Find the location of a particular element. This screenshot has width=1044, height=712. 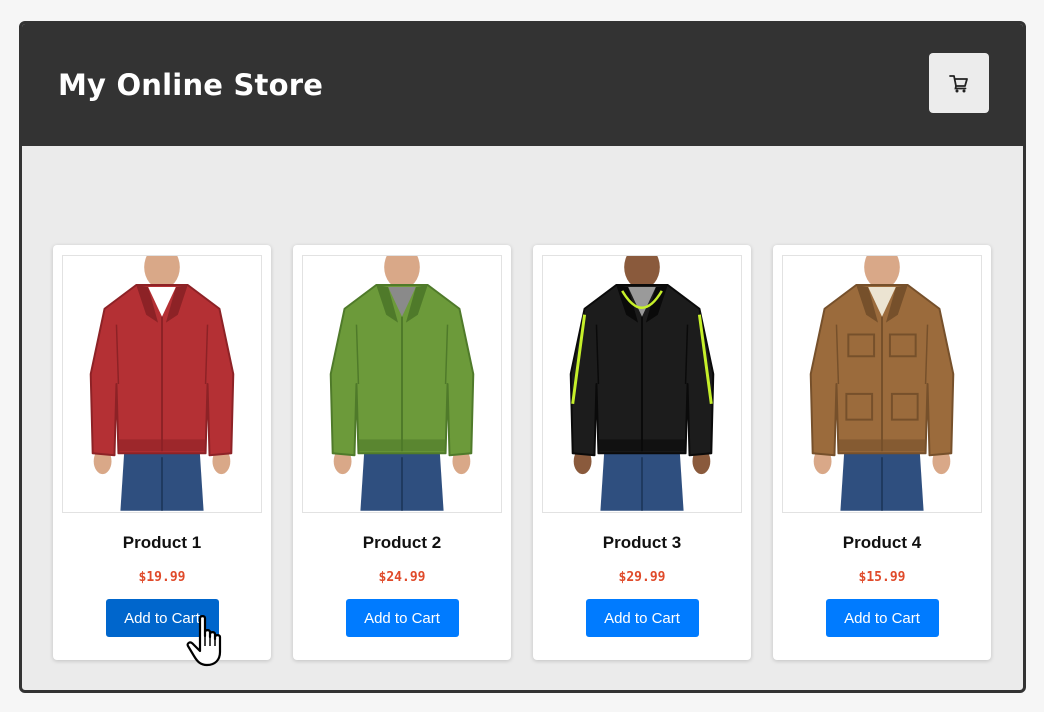

shopping-cart-icon is located at coordinates (958, 84).